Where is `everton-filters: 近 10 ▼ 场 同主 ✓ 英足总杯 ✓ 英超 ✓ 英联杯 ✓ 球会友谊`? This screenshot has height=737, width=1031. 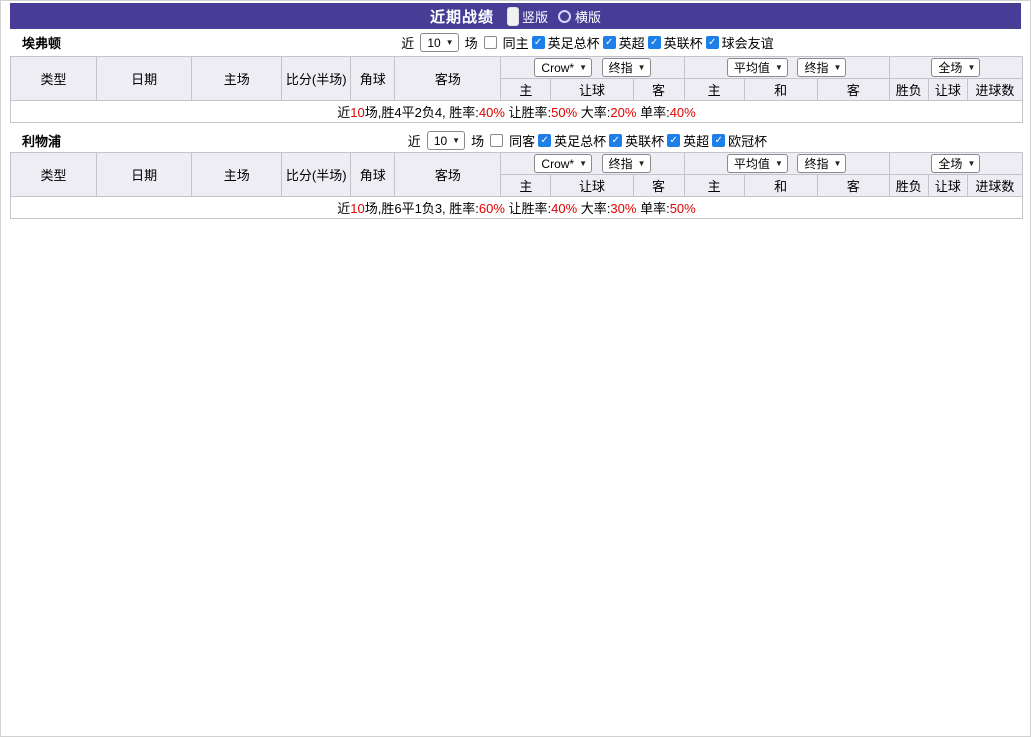
everton-filters: 近 10 ▼ 场 同主 ✓ 英足总杯 ✓ 英超 ✓ 英联杯 ✓ 球会友谊 is located at coordinates (587, 42).